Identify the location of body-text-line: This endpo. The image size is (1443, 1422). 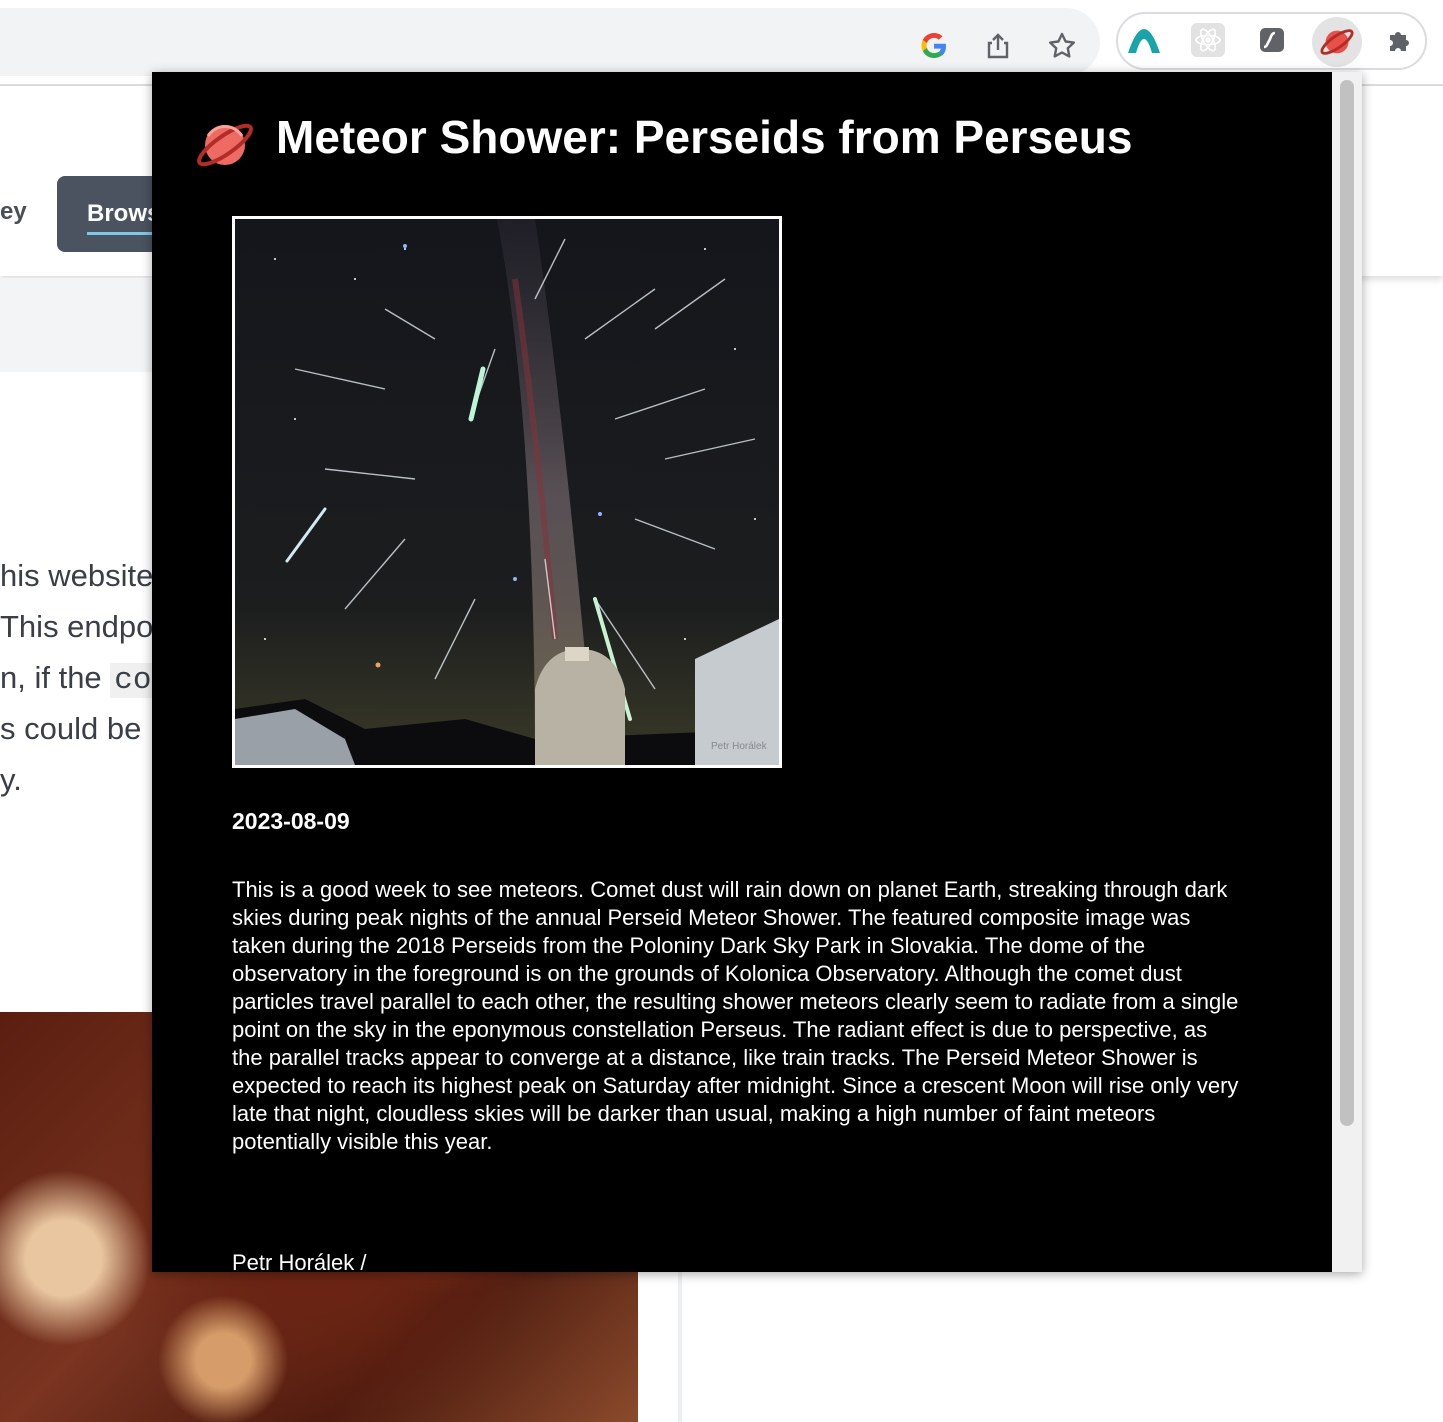
(77, 626).